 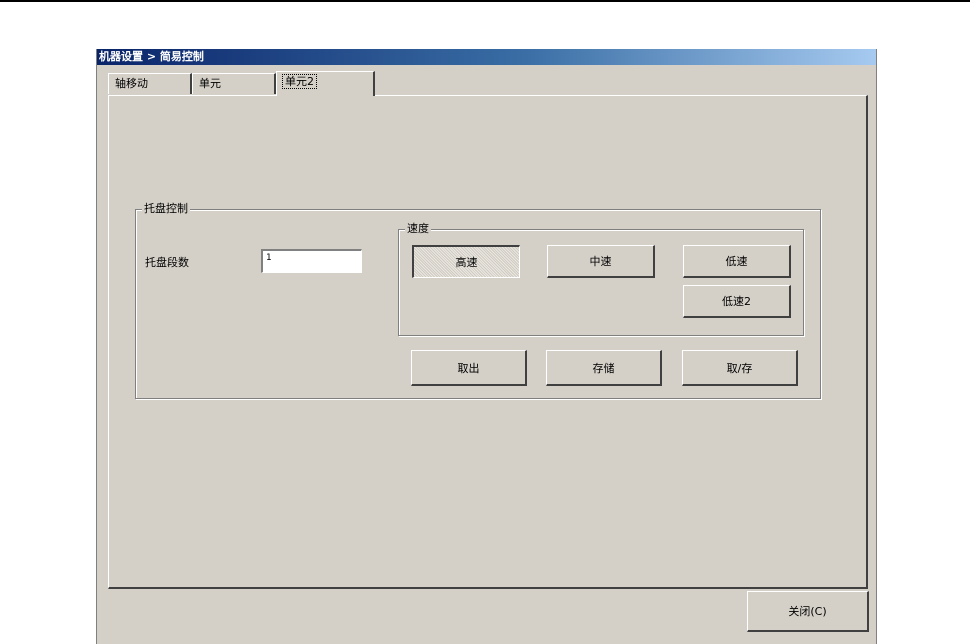 I want to click on speed-group: 速度 高速 中速 低速 低速2, so click(x=601, y=279).